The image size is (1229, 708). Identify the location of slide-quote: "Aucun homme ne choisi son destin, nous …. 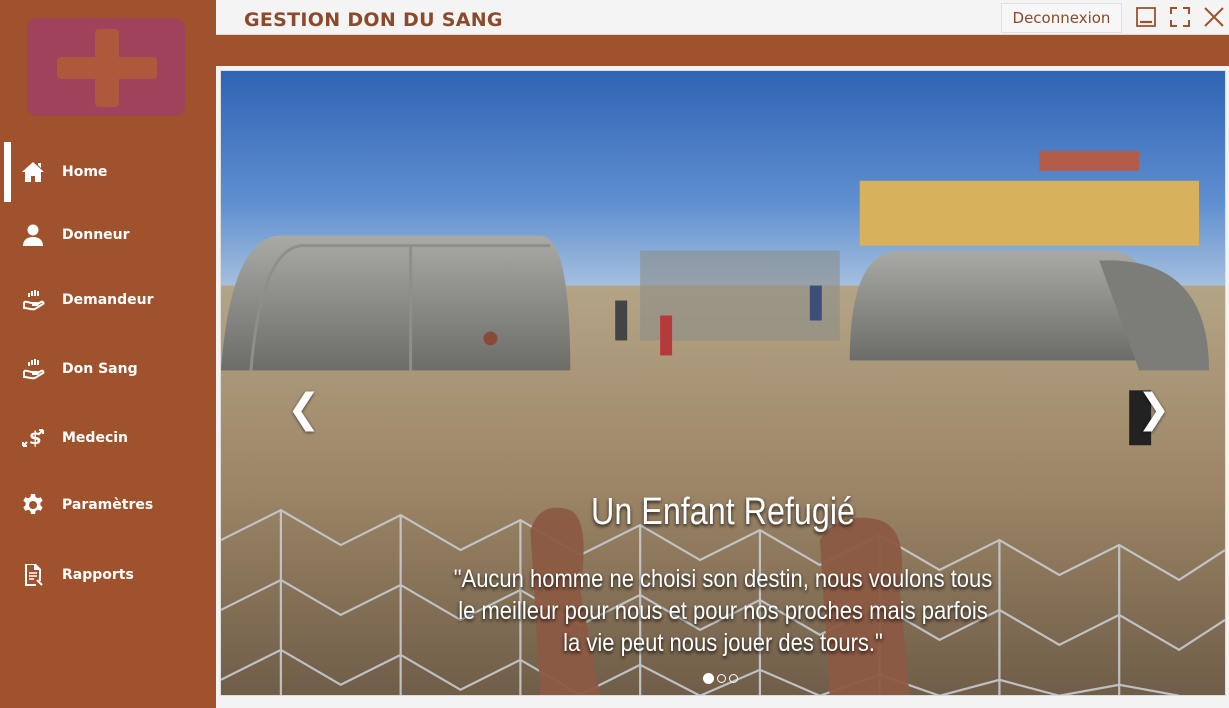
(723, 611).